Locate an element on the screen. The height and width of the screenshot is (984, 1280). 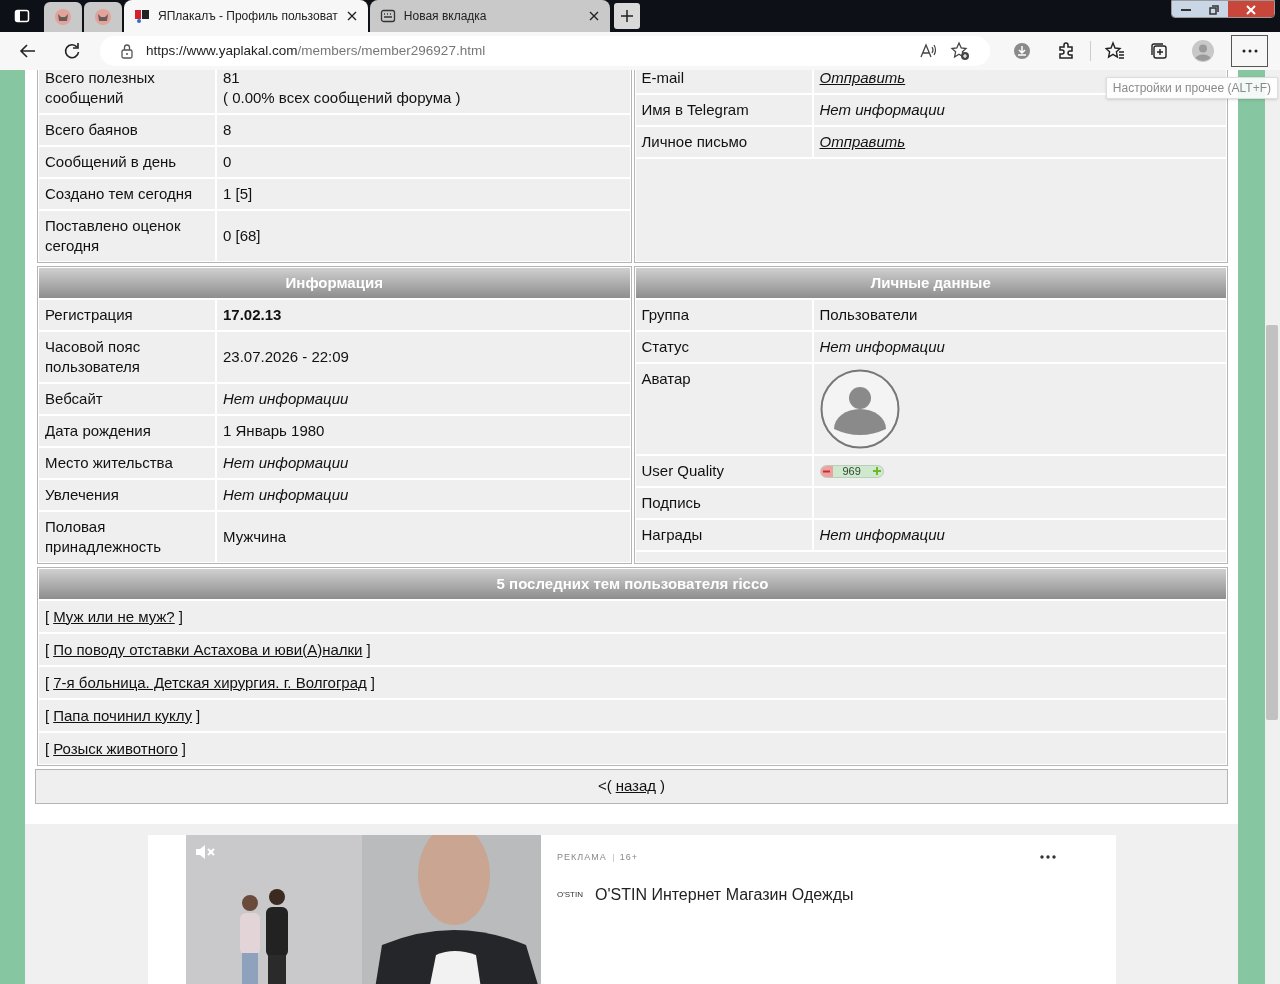
row-label: Создано тем сегодня is located at coordinates (127, 194).